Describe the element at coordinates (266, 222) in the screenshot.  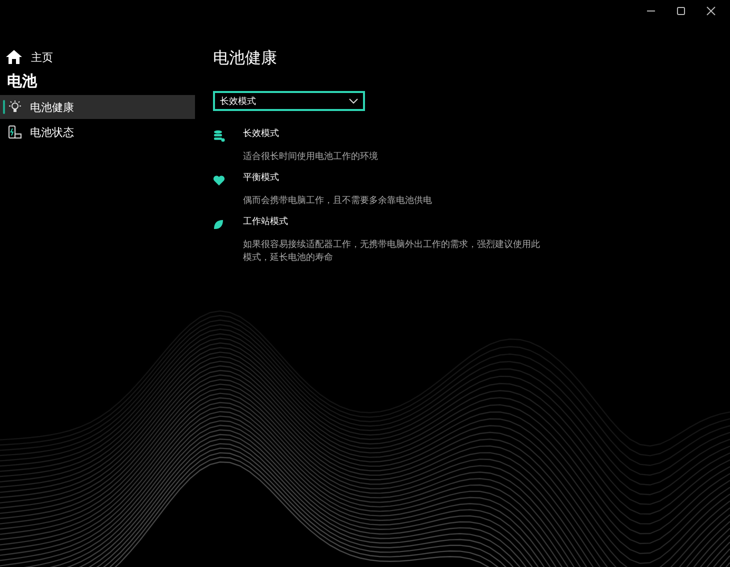
I see `mode-title: 工作站模式` at that location.